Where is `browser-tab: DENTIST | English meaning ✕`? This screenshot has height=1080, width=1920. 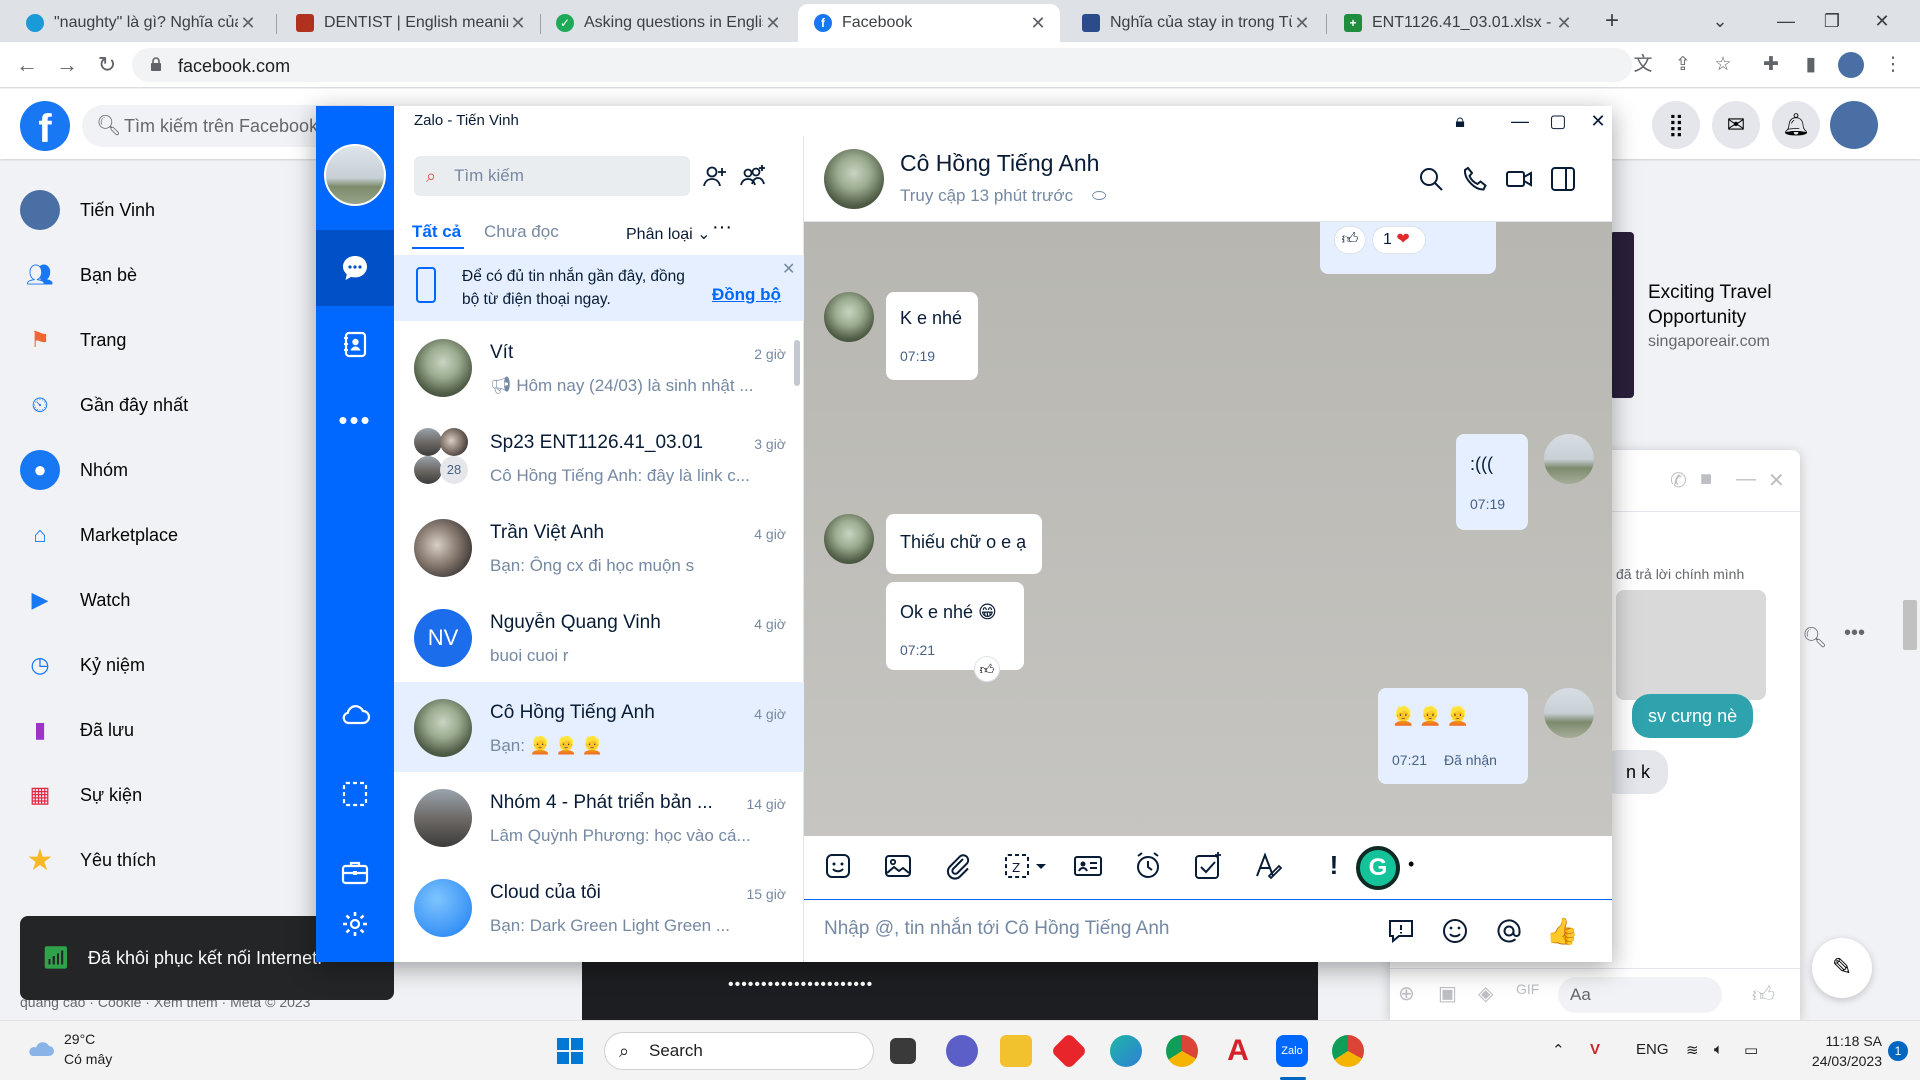
browser-tab: DENTIST | English meaning ✕ is located at coordinates (410, 23).